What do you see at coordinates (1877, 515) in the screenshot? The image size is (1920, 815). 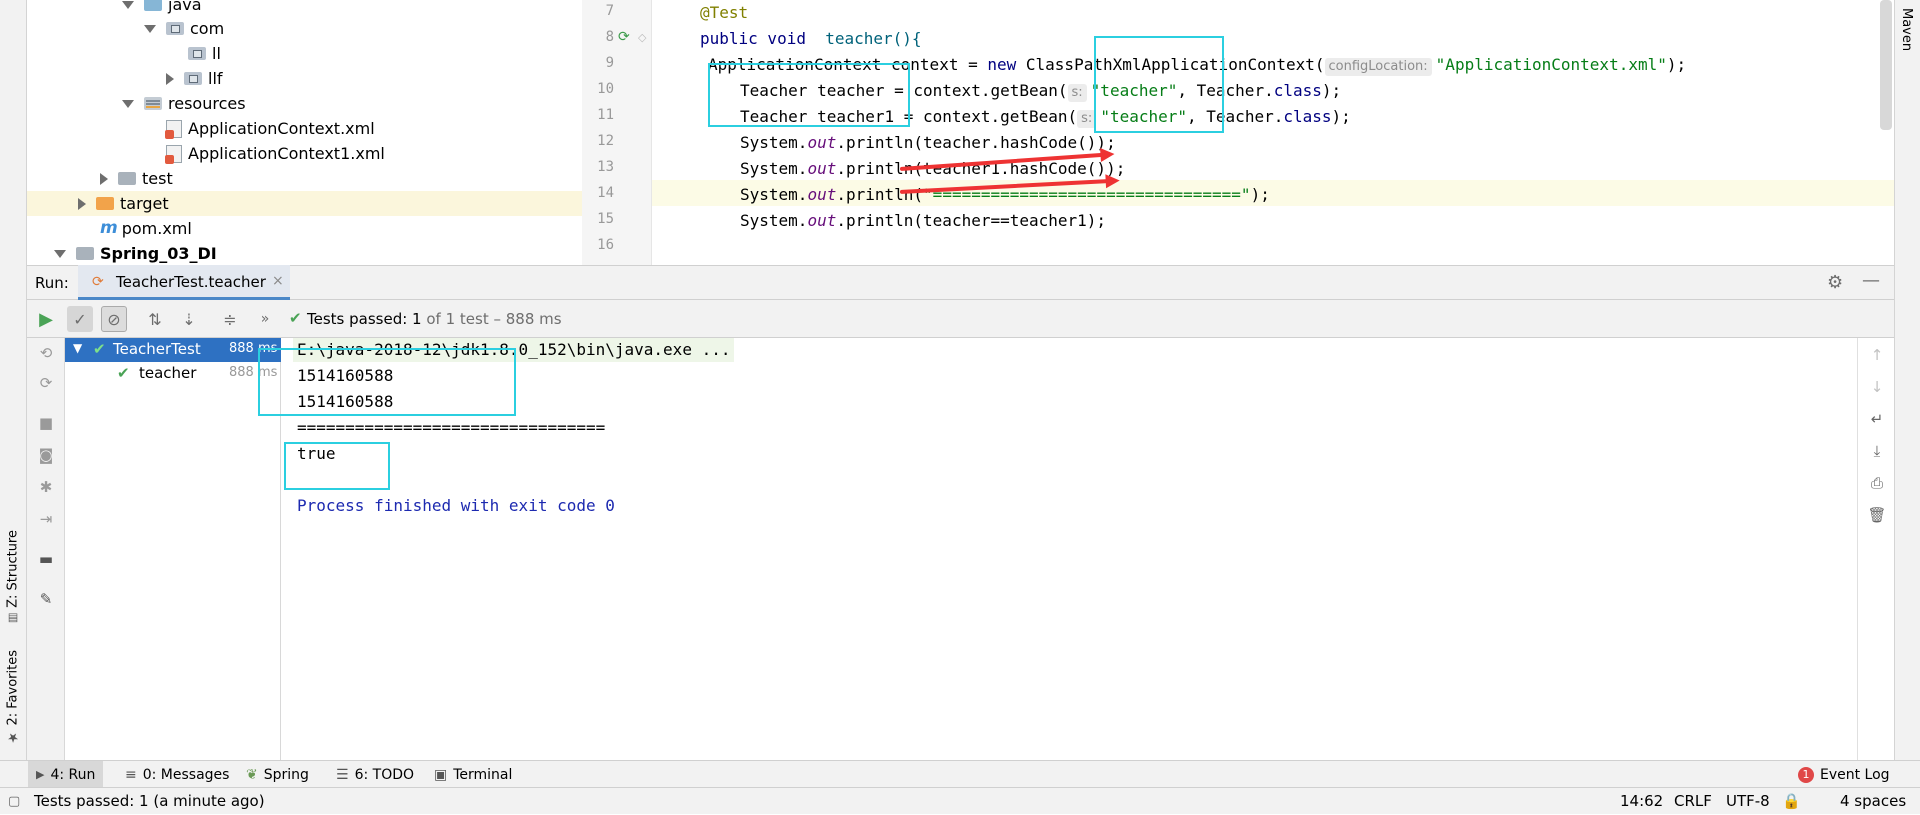 I see `trash-icon: 🗑` at bounding box center [1877, 515].